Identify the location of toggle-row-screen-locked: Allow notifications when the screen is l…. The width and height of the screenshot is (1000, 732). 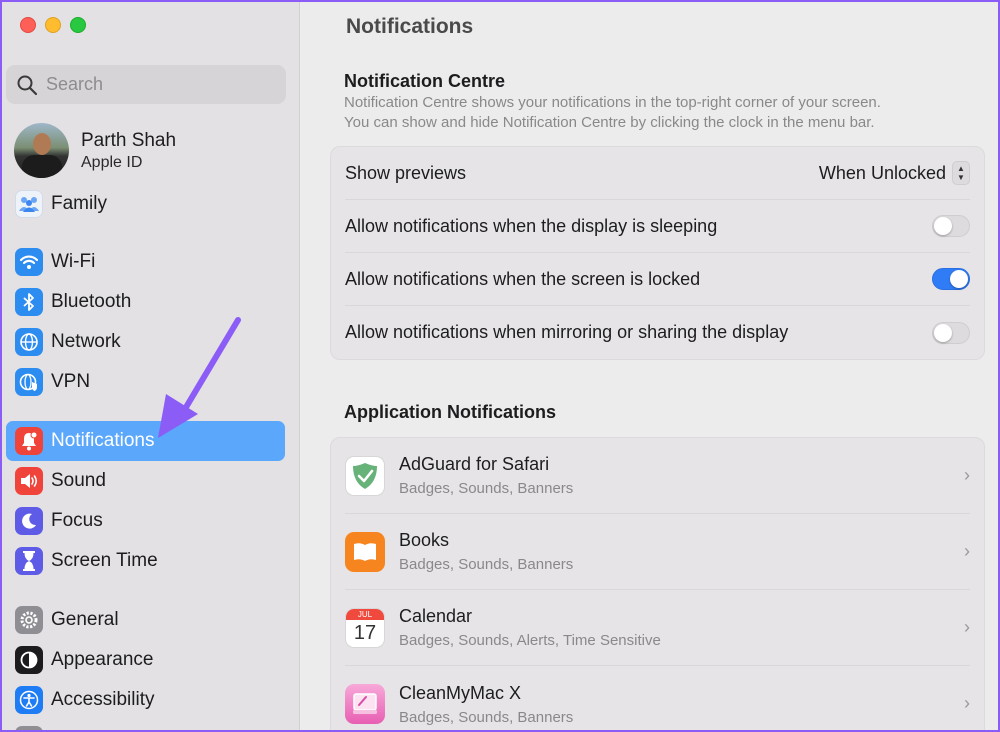
(657, 279).